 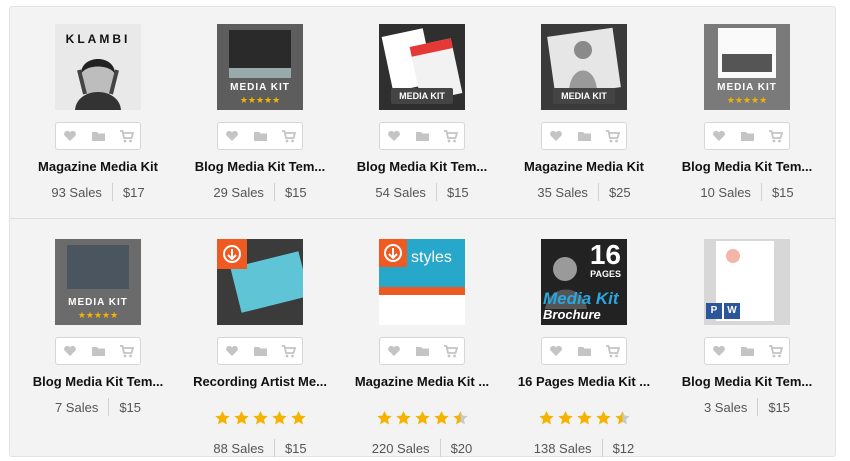 What do you see at coordinates (260, 282) in the screenshot?
I see `product-thumbnail` at bounding box center [260, 282].